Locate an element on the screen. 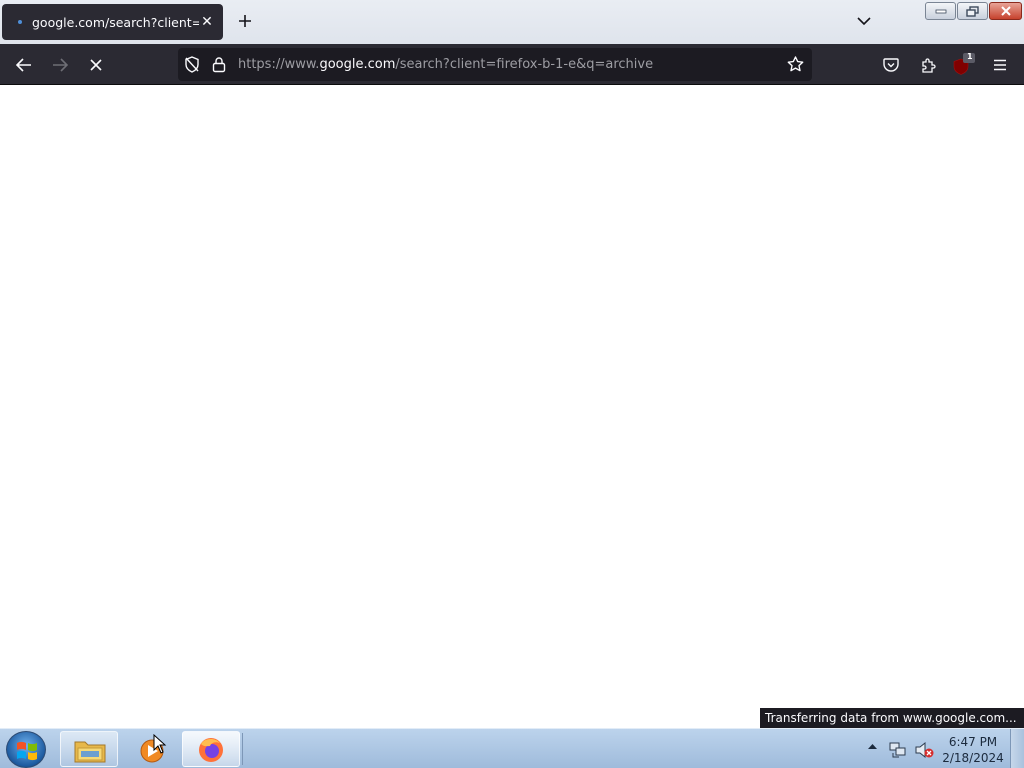  system-clock: 6:47 PM 2/18/2024 is located at coordinates (973, 750).